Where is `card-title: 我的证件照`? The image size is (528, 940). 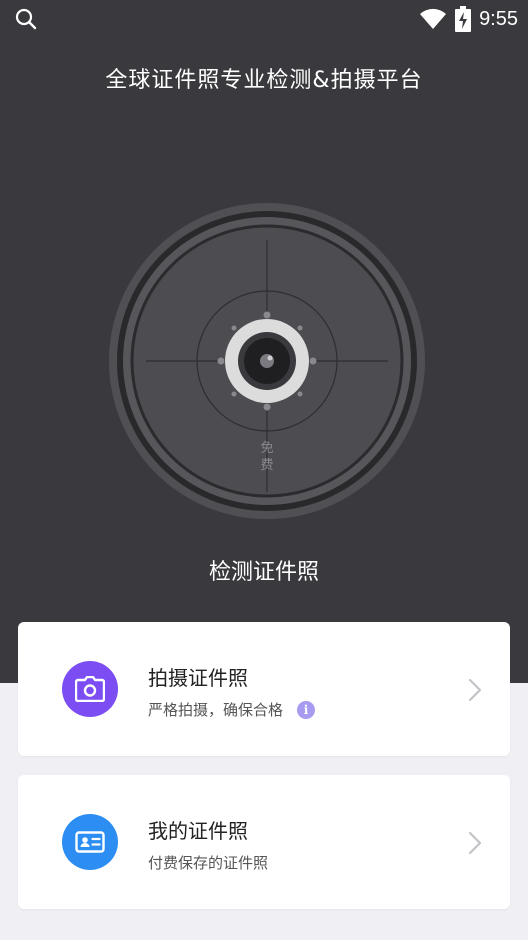 card-title: 我的证件照 is located at coordinates (198, 831).